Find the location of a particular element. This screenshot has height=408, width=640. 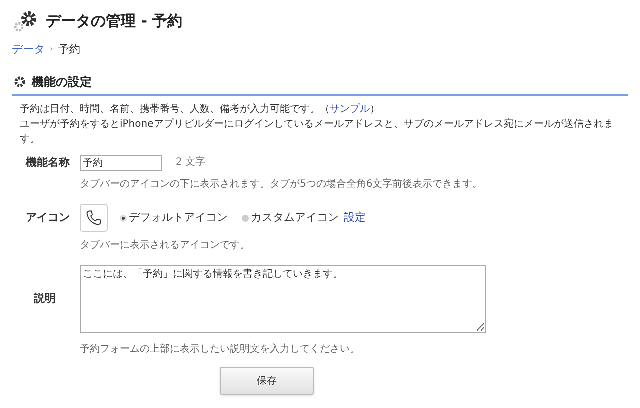

page-title: データの管理 - 予約 is located at coordinates (114, 21).